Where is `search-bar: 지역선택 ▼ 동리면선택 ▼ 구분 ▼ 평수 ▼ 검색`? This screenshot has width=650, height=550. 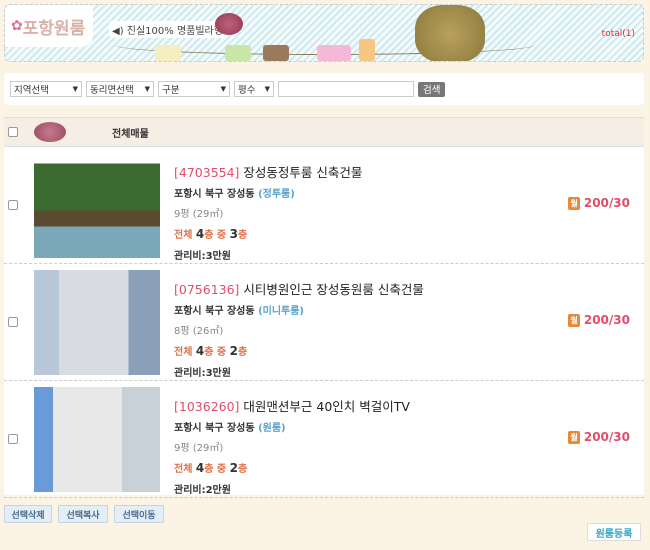
search-bar: 지역선택 ▼ 동리면선택 ▼ 구분 ▼ 평수 ▼ 검색 is located at coordinates (324, 89).